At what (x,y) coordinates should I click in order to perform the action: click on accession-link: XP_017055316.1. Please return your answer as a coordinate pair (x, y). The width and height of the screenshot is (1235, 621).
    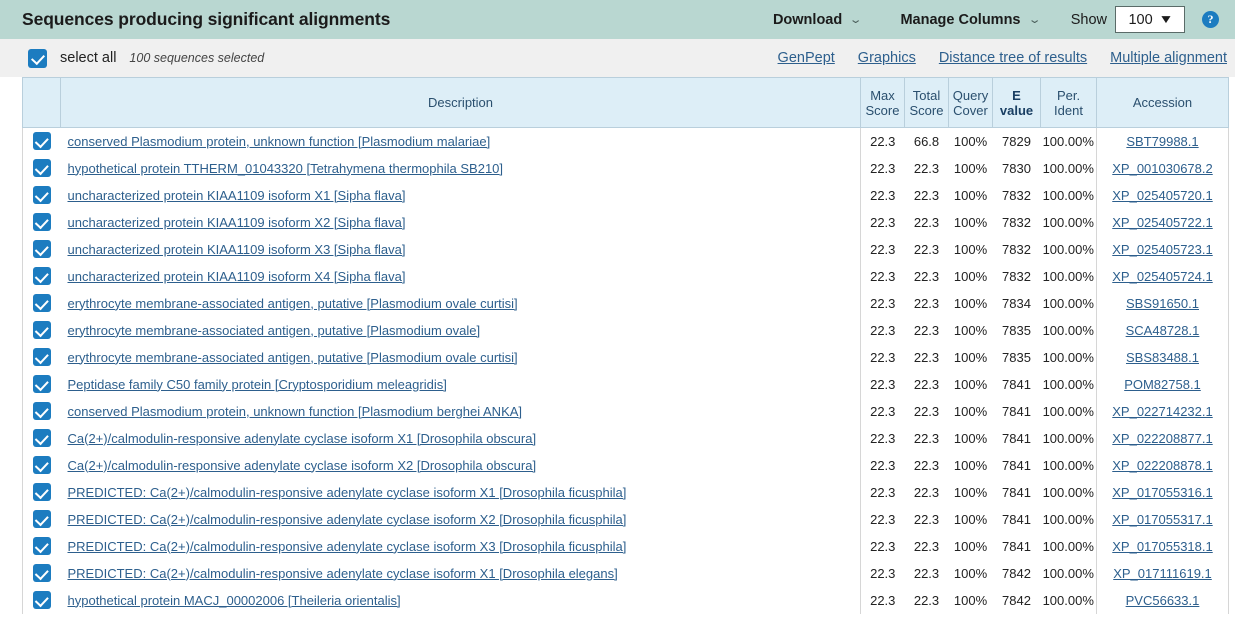
    Looking at the image, I should click on (1162, 492).